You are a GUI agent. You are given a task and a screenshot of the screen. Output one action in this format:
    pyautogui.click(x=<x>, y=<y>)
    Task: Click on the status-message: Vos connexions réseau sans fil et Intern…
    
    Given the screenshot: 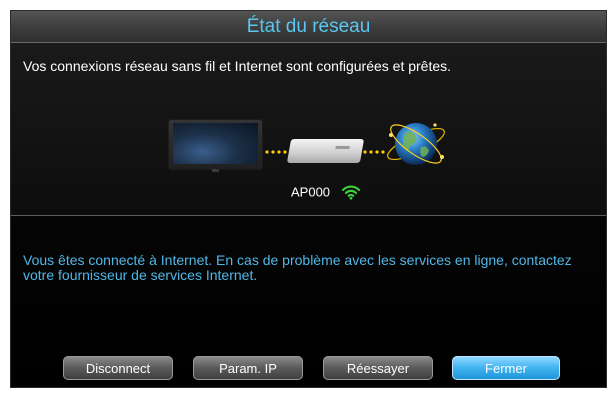 What is the action you would take?
    pyautogui.click(x=237, y=66)
    